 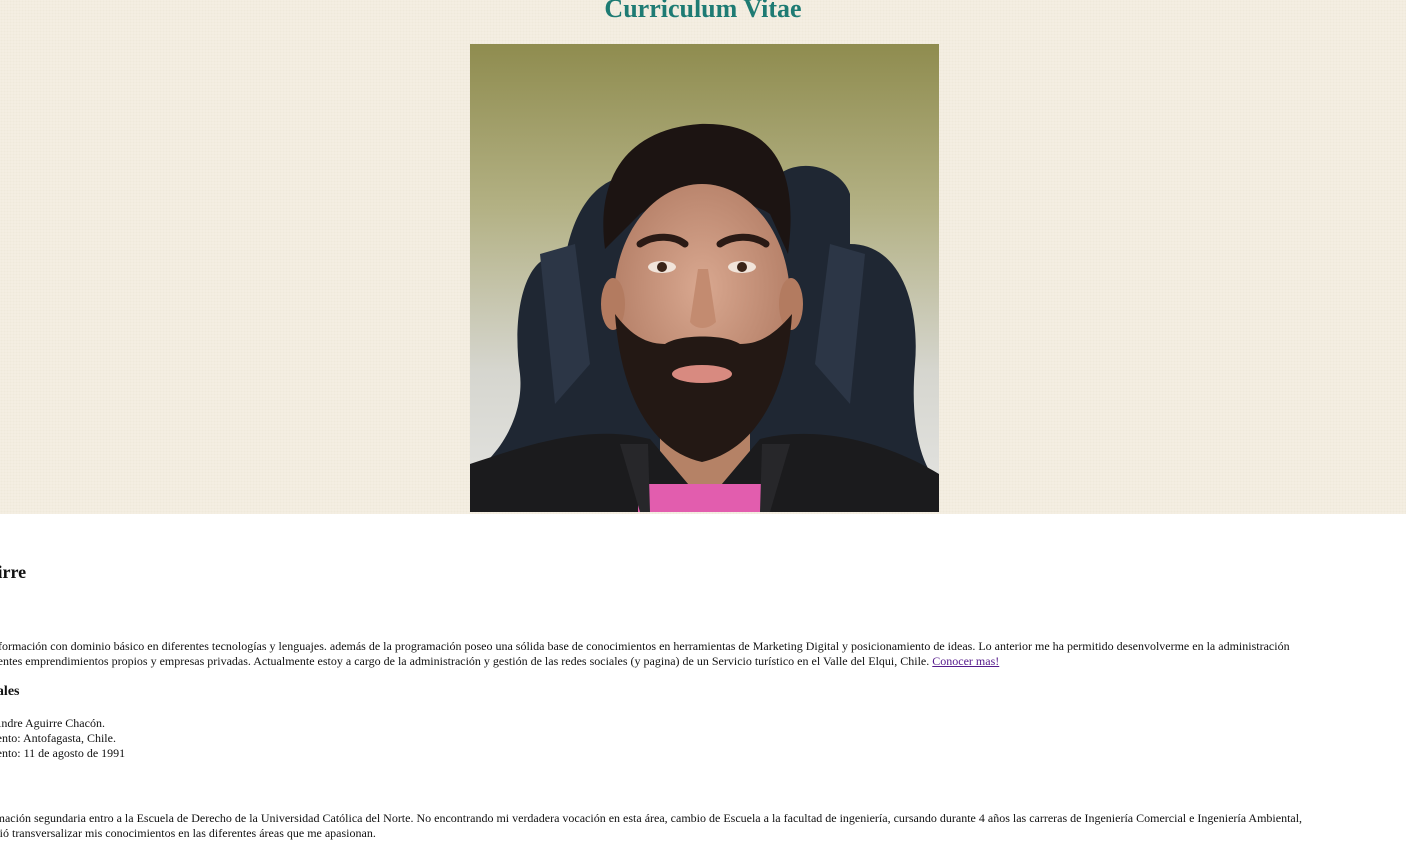 What do you see at coordinates (13, 572) in the screenshot?
I see `name-heading: Carlo Aguirre` at bounding box center [13, 572].